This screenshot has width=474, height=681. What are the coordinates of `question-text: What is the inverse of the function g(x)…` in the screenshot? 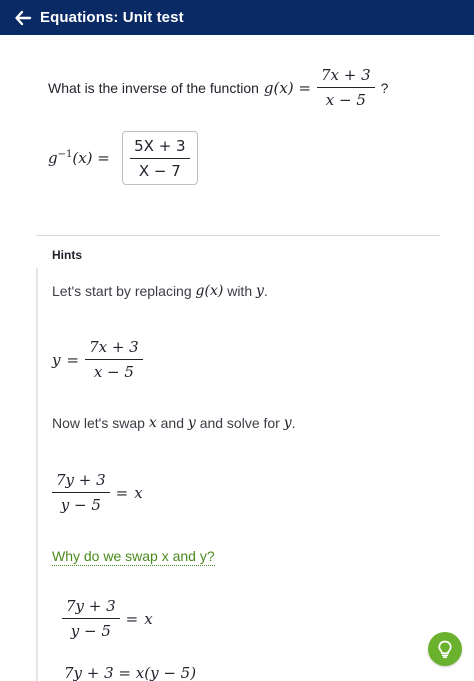 It's located at (218, 87).